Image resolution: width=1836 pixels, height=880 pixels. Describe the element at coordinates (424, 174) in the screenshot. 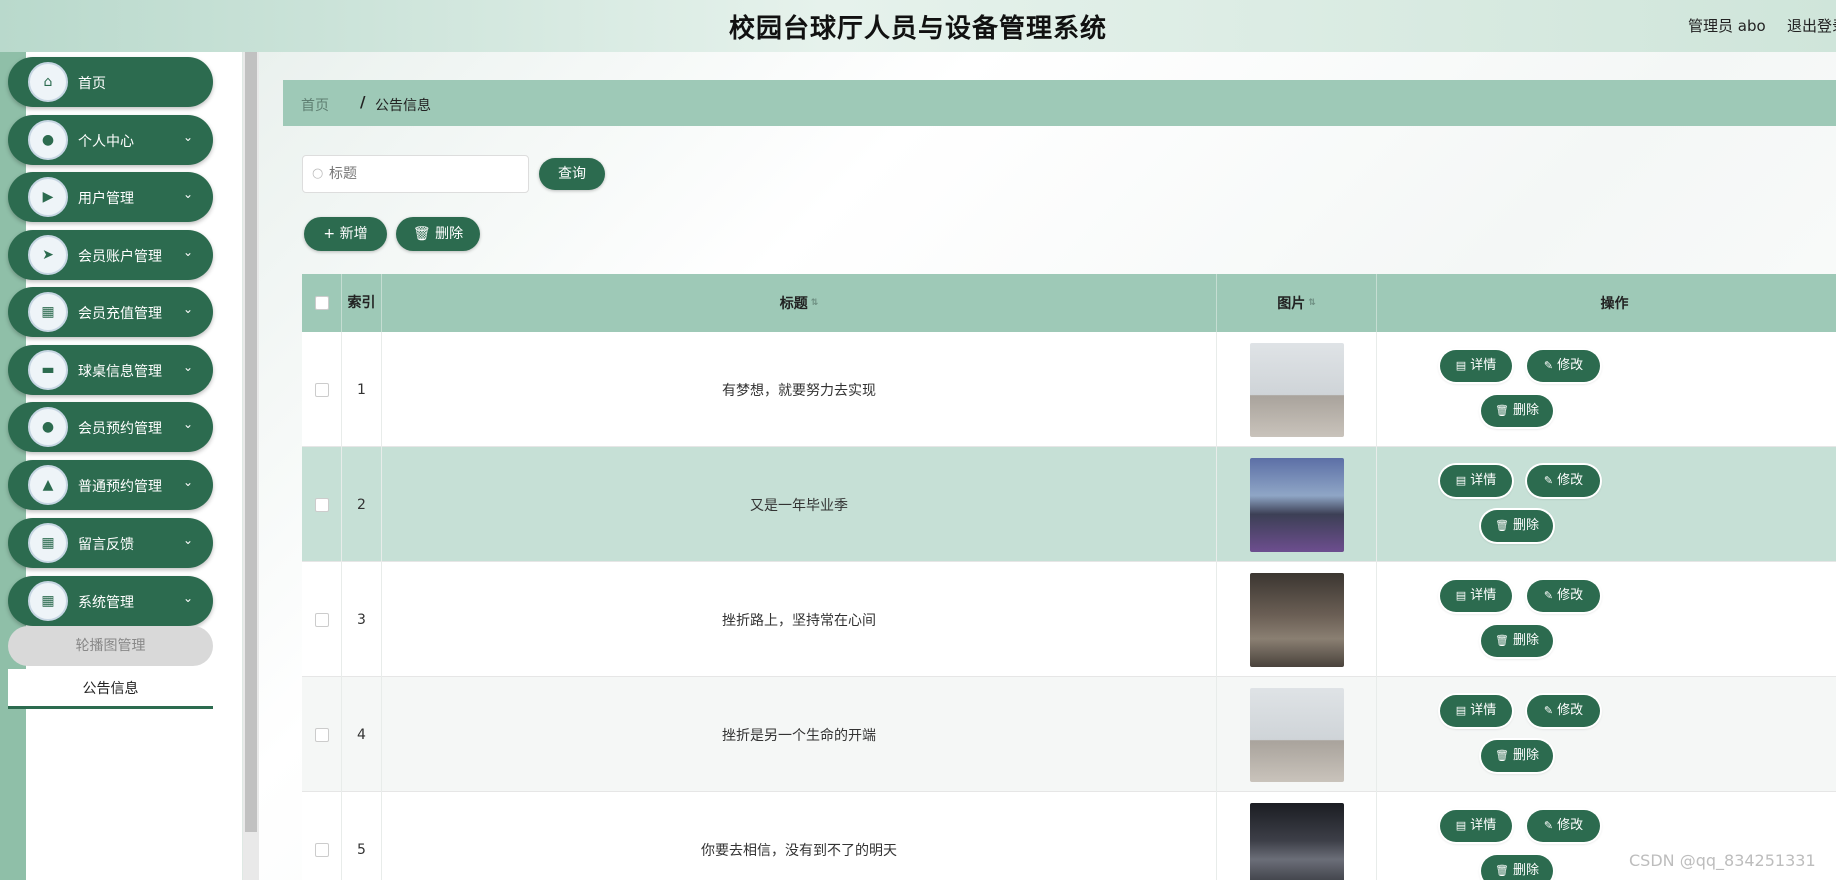

I see `search-input` at that location.